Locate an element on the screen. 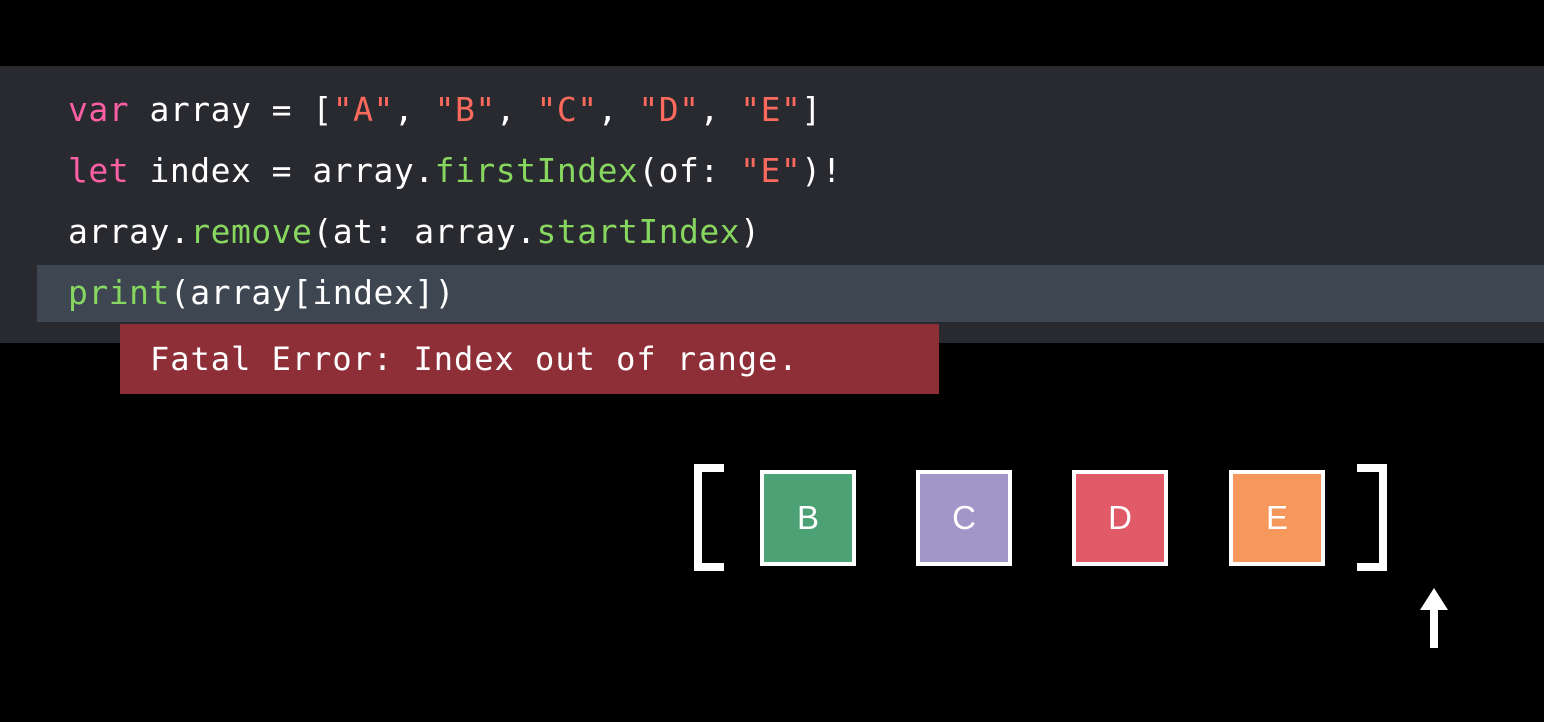  code-line-4: print(array[index]) is located at coordinates (261, 293).